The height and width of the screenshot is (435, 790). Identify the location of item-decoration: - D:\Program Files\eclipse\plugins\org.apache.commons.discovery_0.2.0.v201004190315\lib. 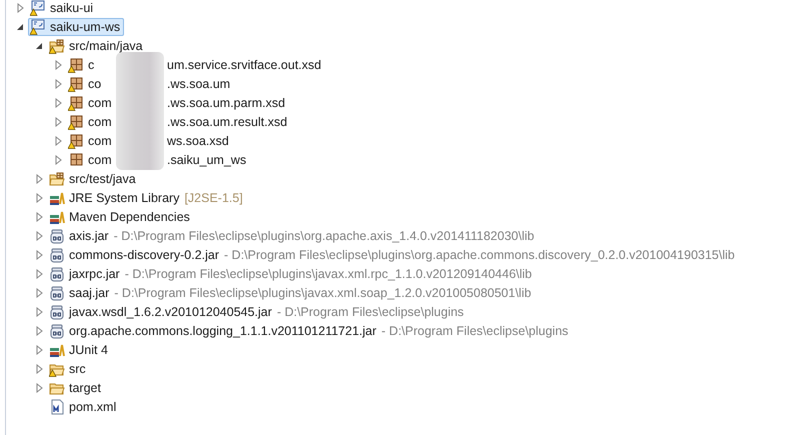
(479, 255).